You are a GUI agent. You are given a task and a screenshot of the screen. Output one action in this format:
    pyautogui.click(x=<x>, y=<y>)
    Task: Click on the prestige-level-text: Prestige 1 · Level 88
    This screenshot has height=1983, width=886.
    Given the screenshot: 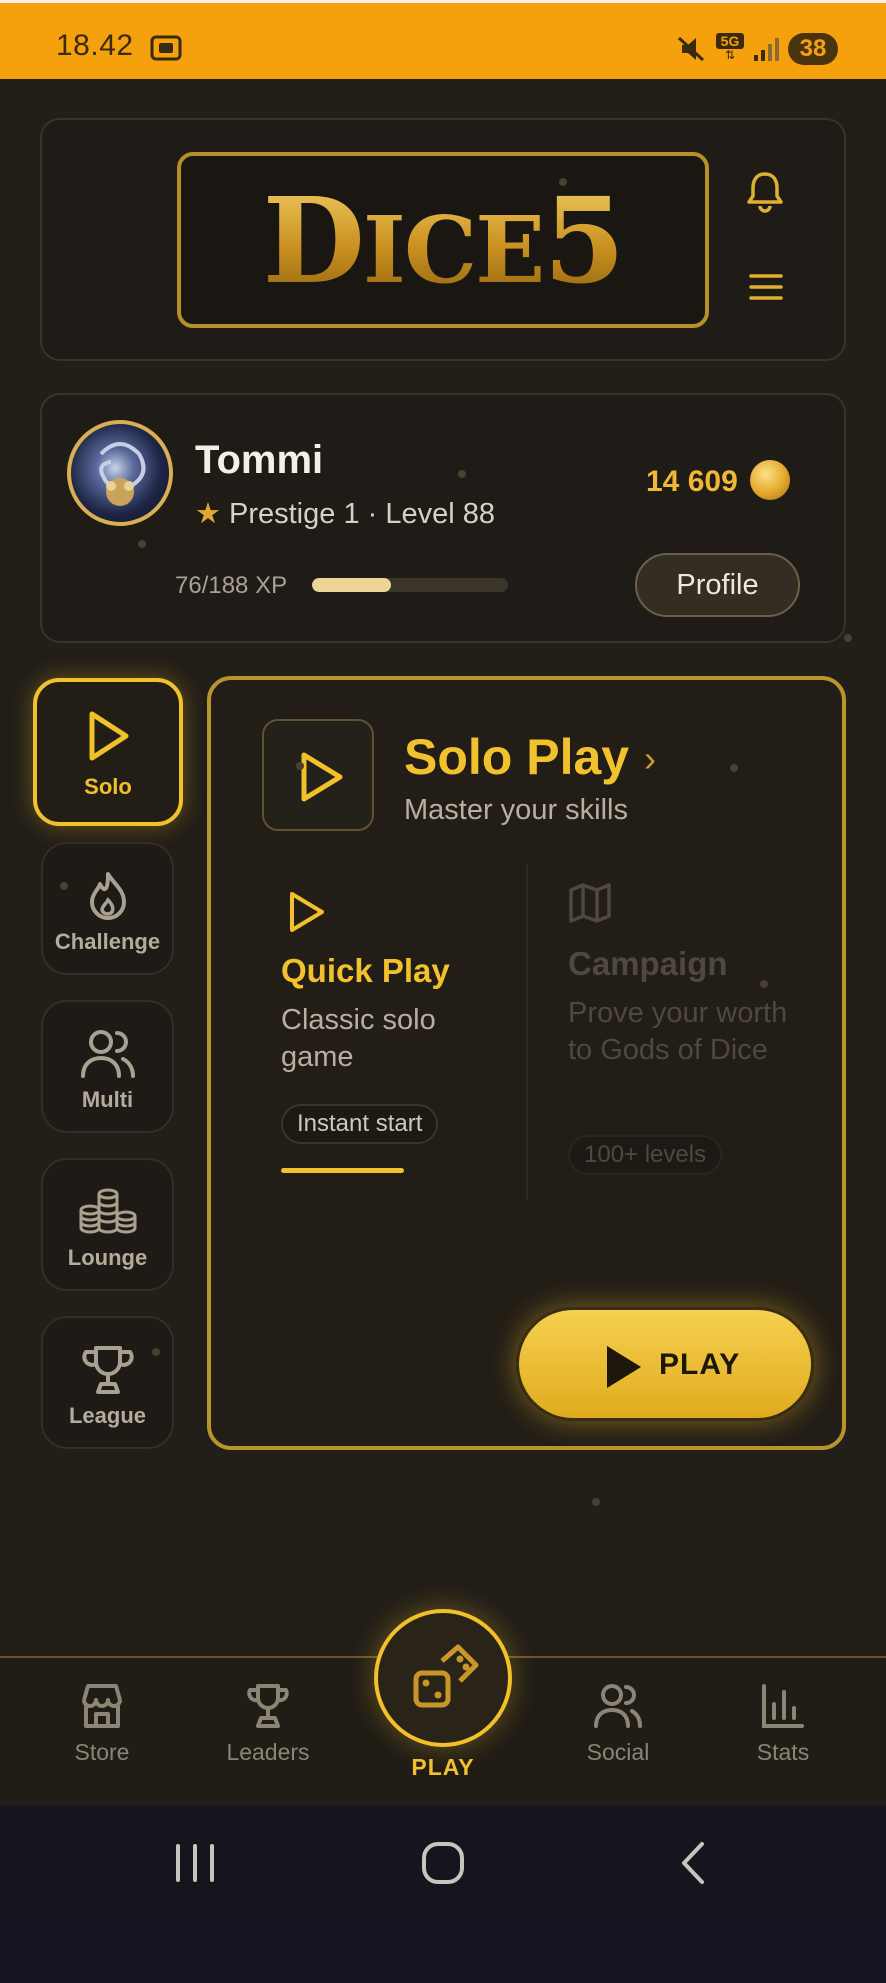 What is the action you would take?
    pyautogui.click(x=362, y=514)
    